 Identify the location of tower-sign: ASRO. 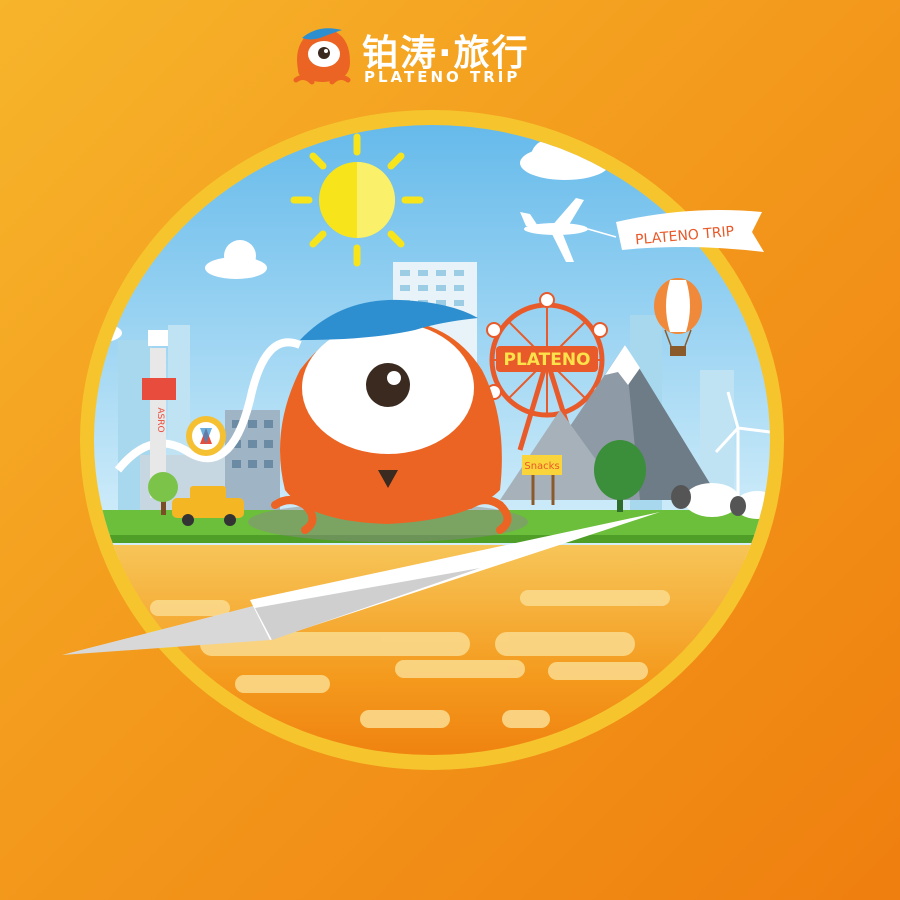
(160, 419).